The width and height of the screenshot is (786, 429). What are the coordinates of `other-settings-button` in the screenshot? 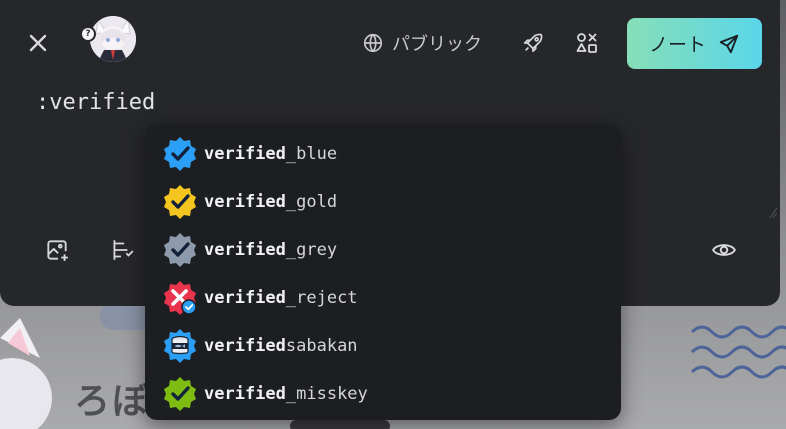 It's located at (587, 43).